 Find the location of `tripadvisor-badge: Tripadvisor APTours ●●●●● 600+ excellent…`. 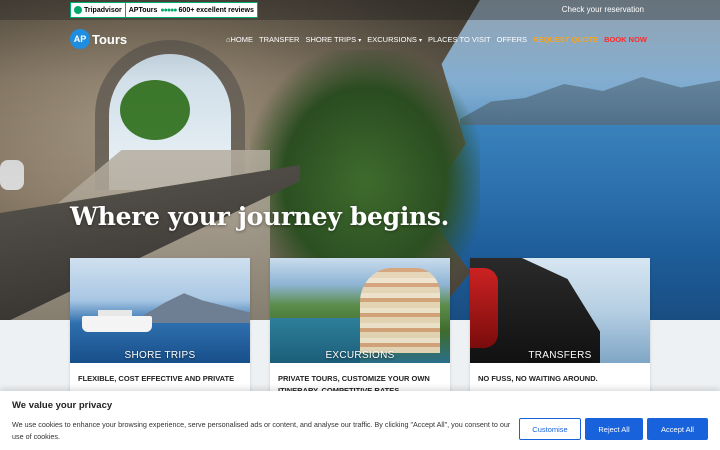

tripadvisor-badge: Tripadvisor APTours ●●●●● 600+ excellent… is located at coordinates (164, 10).